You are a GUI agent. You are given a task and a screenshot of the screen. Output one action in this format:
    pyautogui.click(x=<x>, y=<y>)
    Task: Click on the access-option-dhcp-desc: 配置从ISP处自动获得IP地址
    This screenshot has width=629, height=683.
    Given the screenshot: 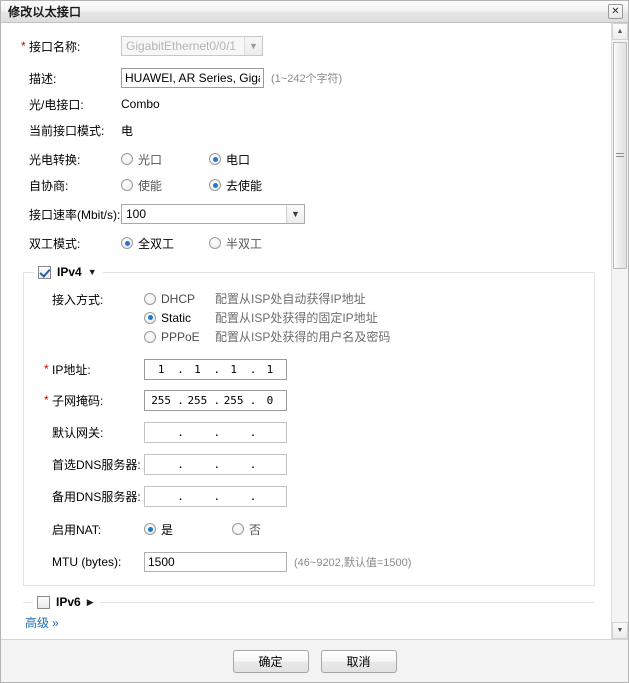 What is the action you would take?
    pyautogui.click(x=290, y=299)
    